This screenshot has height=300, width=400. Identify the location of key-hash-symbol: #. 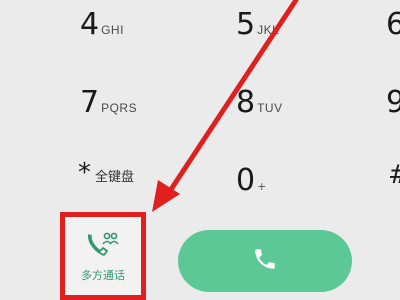
(394, 175).